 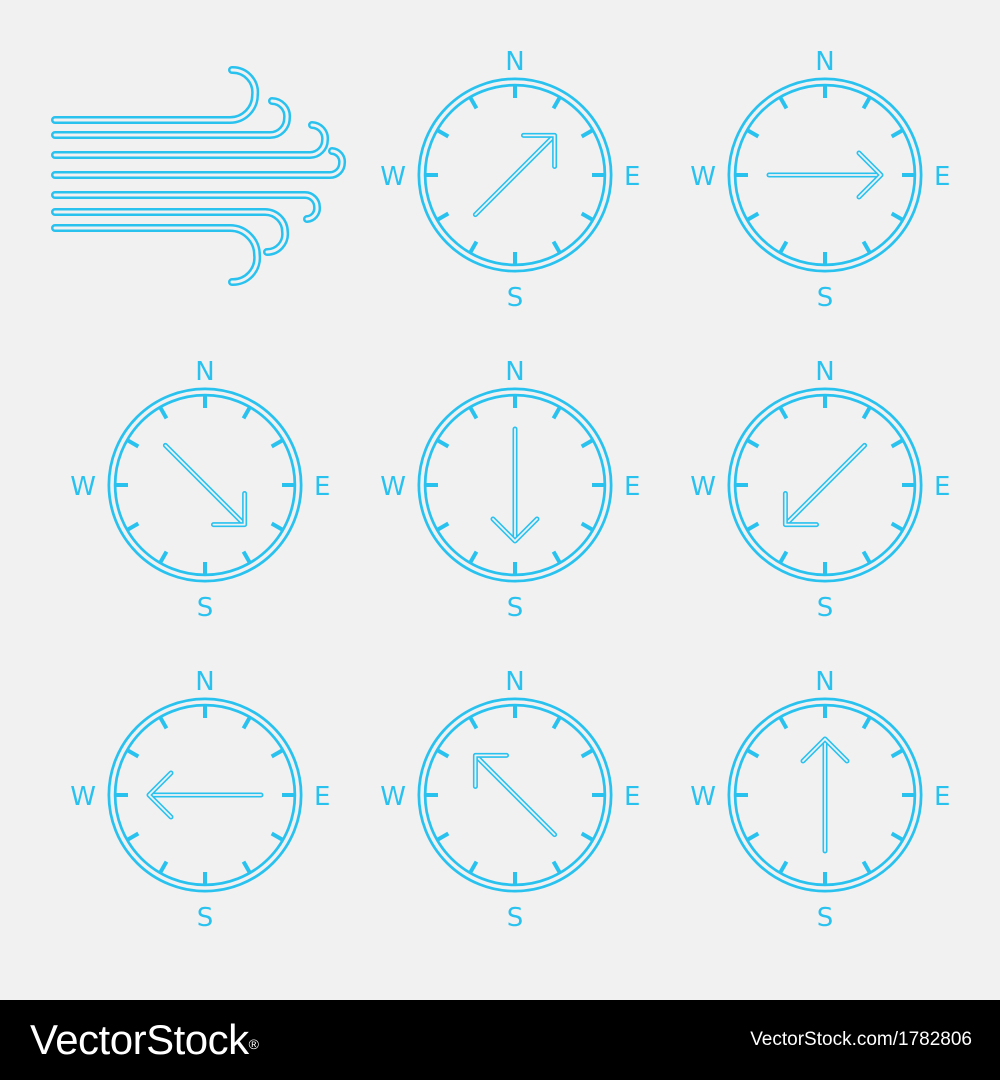 What do you see at coordinates (253, 1044) in the screenshot?
I see `logo-registered-mark: ®` at bounding box center [253, 1044].